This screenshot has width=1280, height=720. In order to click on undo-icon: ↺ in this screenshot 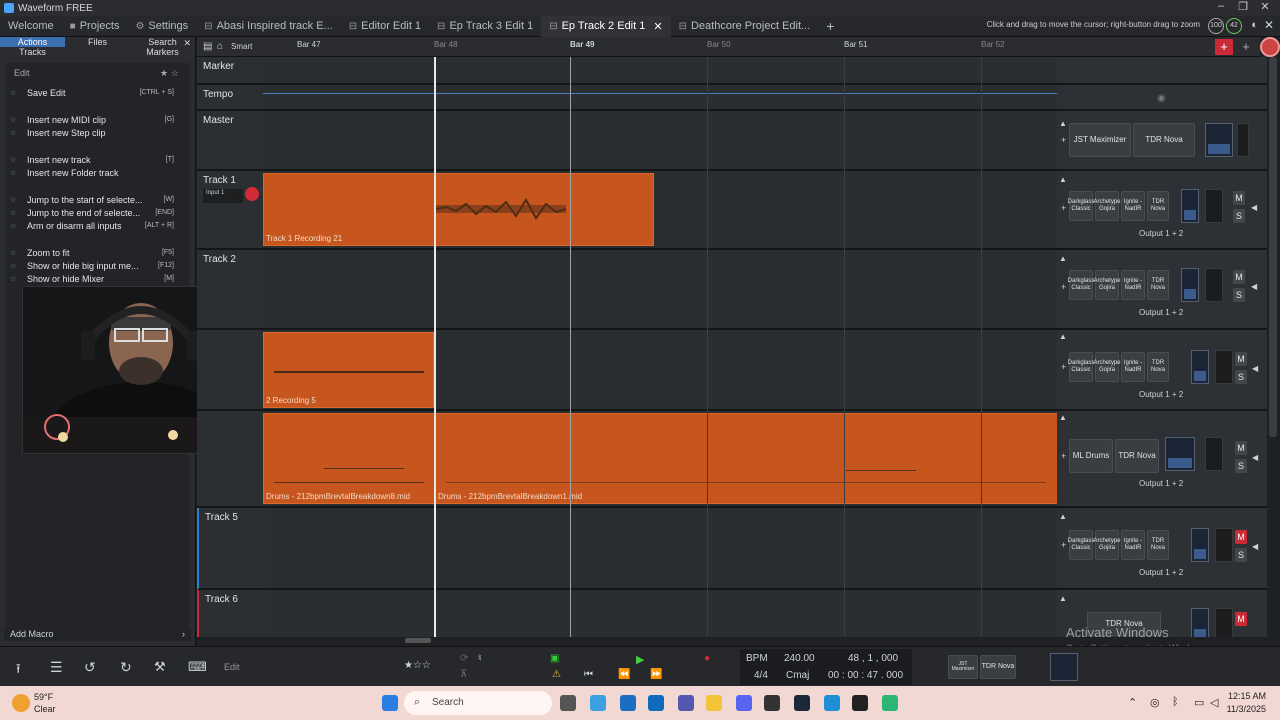, I will do `click(90, 667)`.